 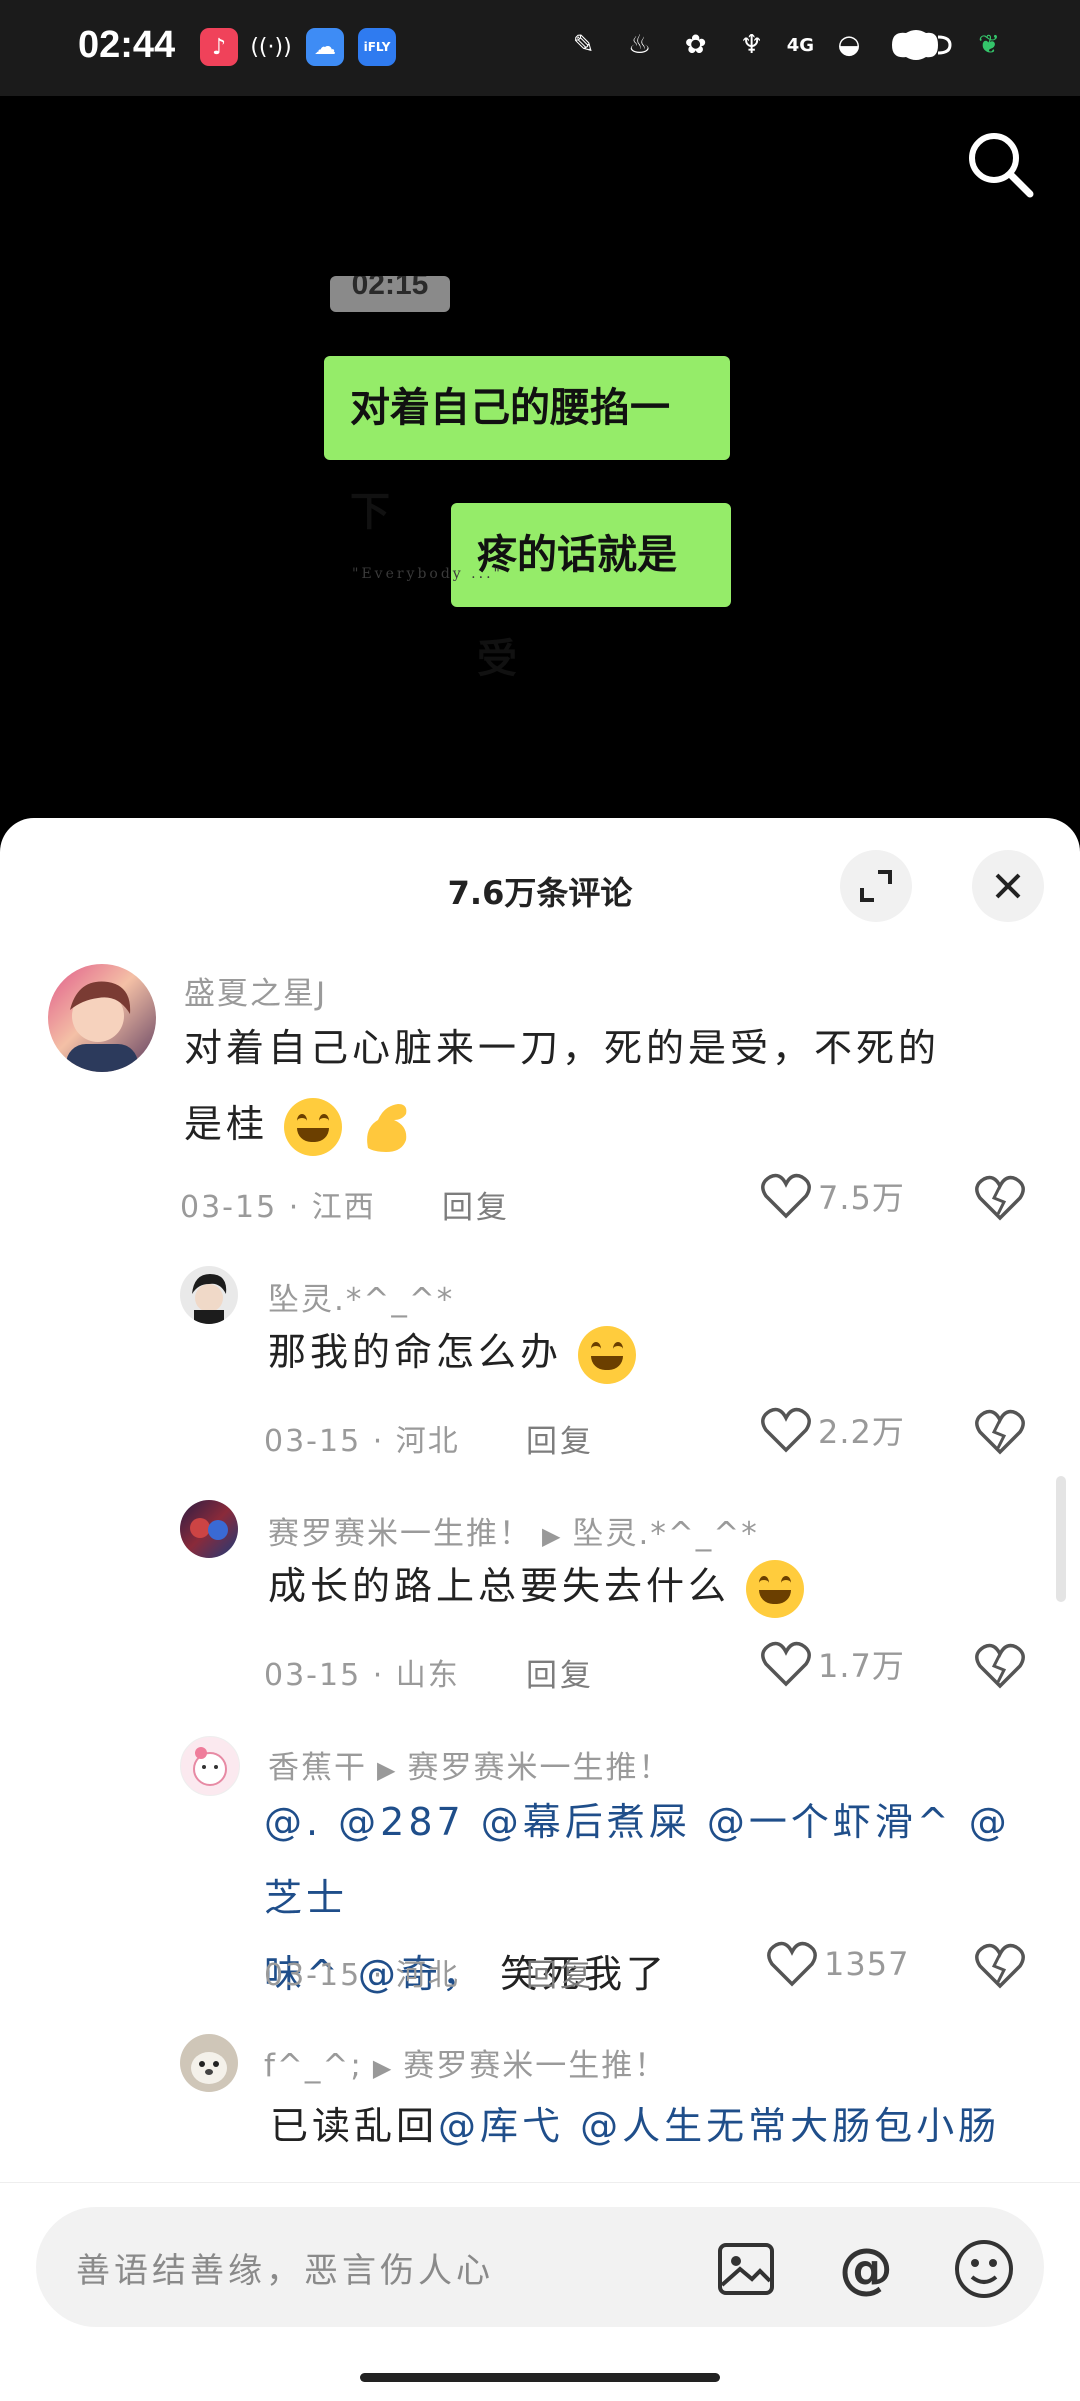 What do you see at coordinates (127, 45) in the screenshot?
I see `status-time: 02:44` at bounding box center [127, 45].